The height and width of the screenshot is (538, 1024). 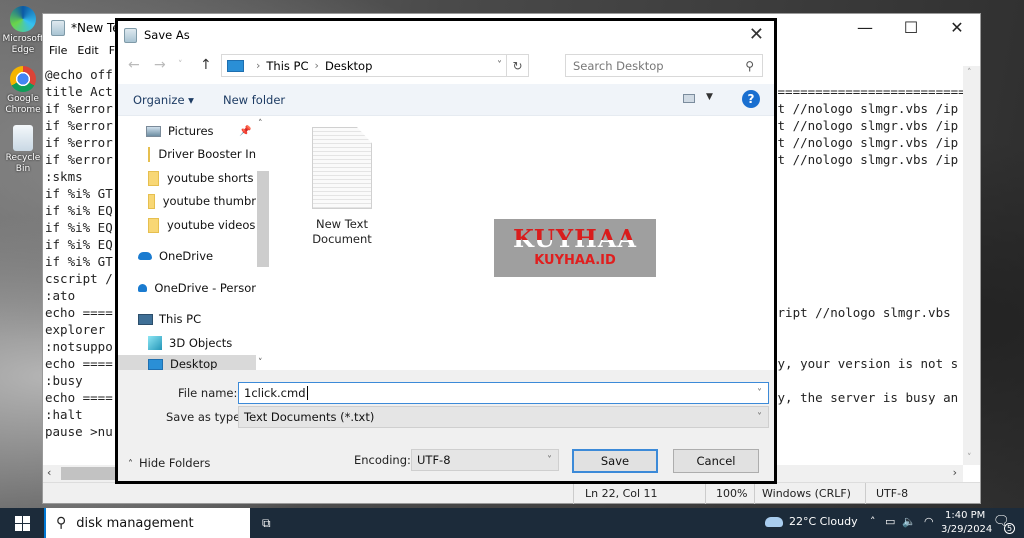 I want to click on view-options-icon, so click(x=689, y=98).